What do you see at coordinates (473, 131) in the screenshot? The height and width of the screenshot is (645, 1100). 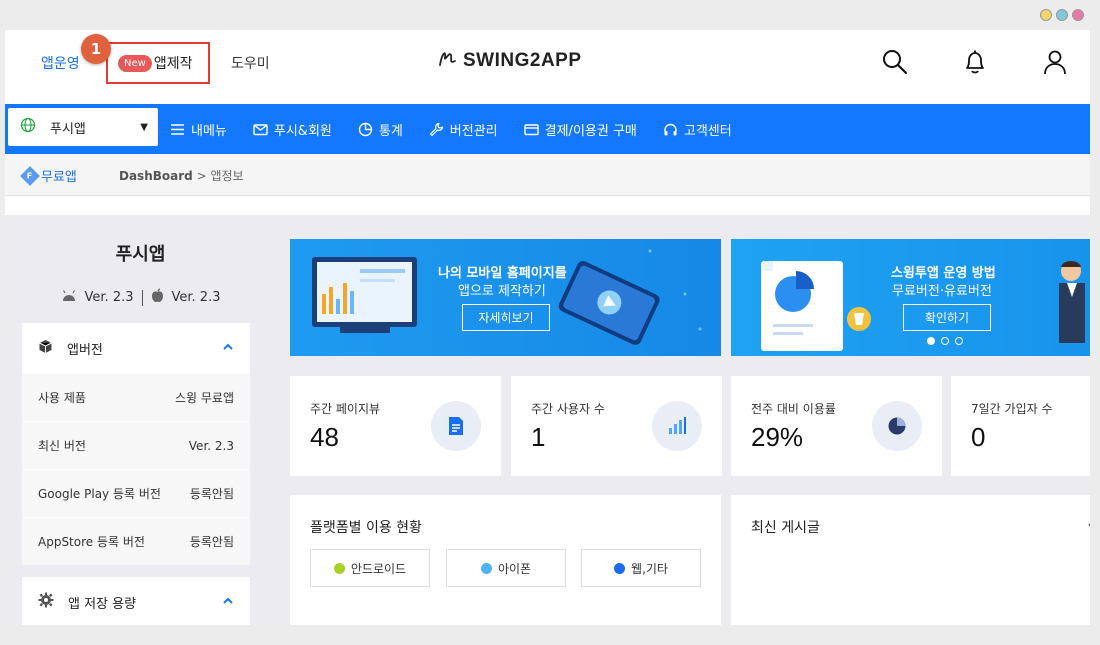 I see `menu-item-label: 버전관리` at bounding box center [473, 131].